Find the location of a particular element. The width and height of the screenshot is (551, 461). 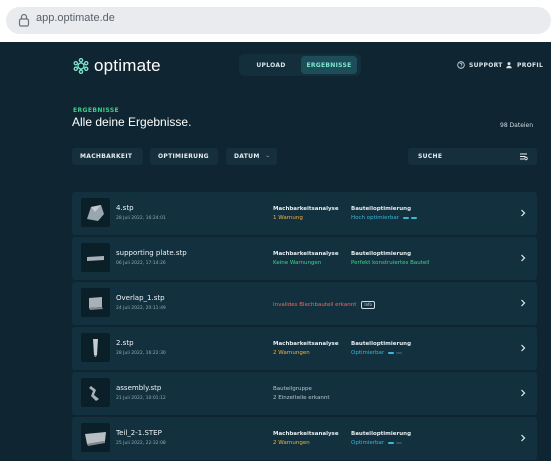

nav-upload-button: UPLOAD is located at coordinates (271, 65).